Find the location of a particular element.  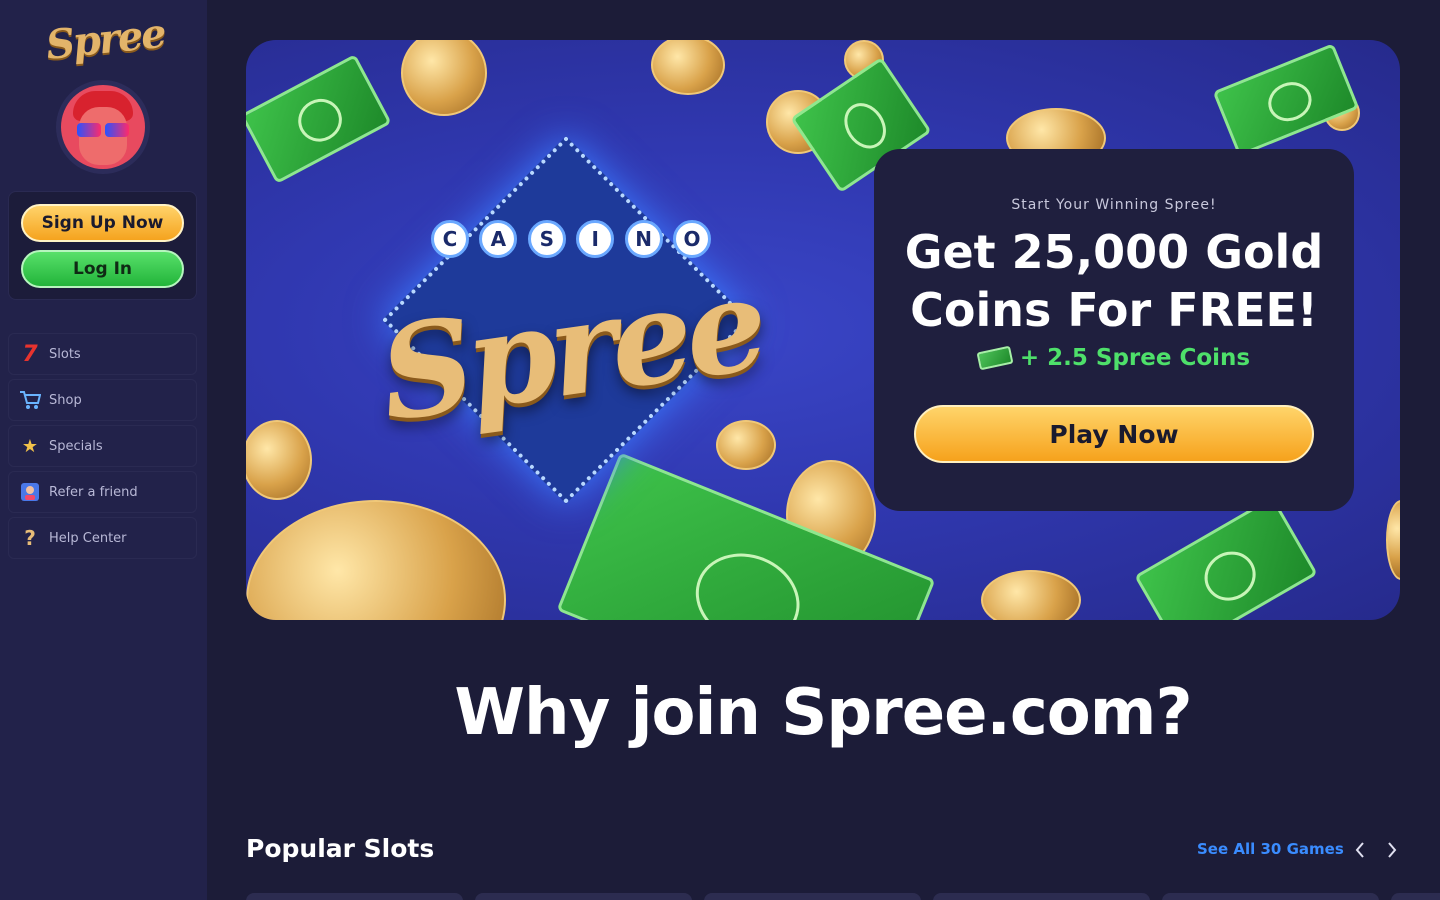

avatar is located at coordinates (103, 127).